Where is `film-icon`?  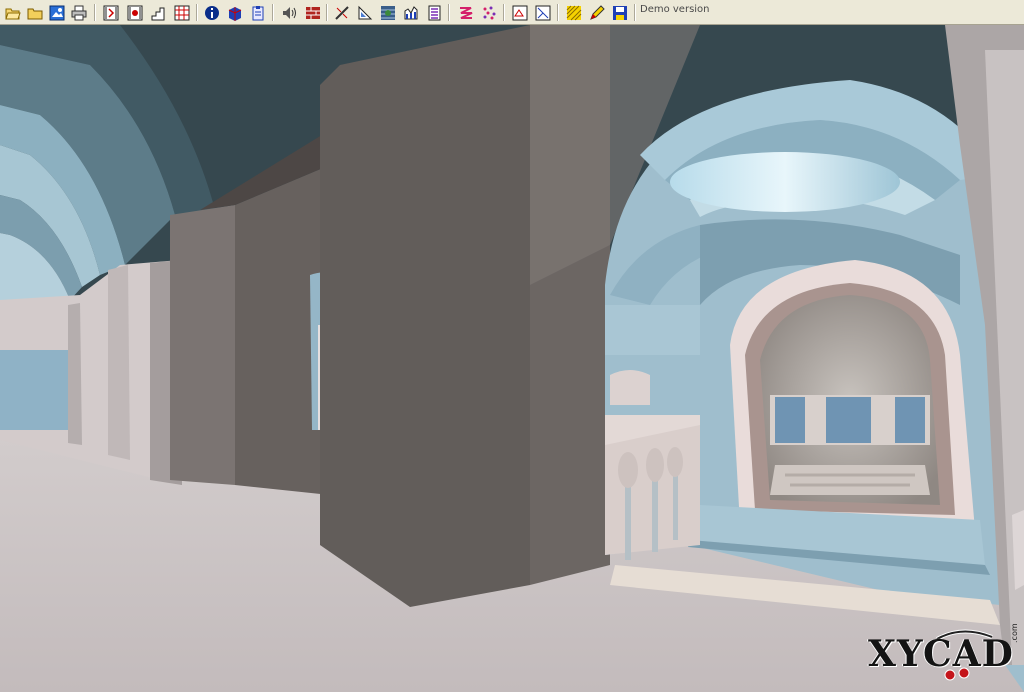
film-icon is located at coordinates (111, 13).